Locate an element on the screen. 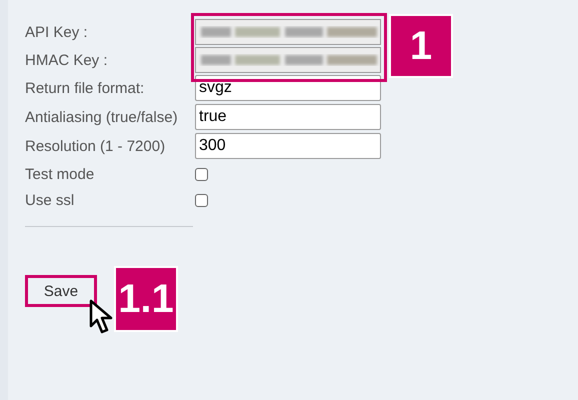  step-badge: 1.1 is located at coordinates (146, 299).